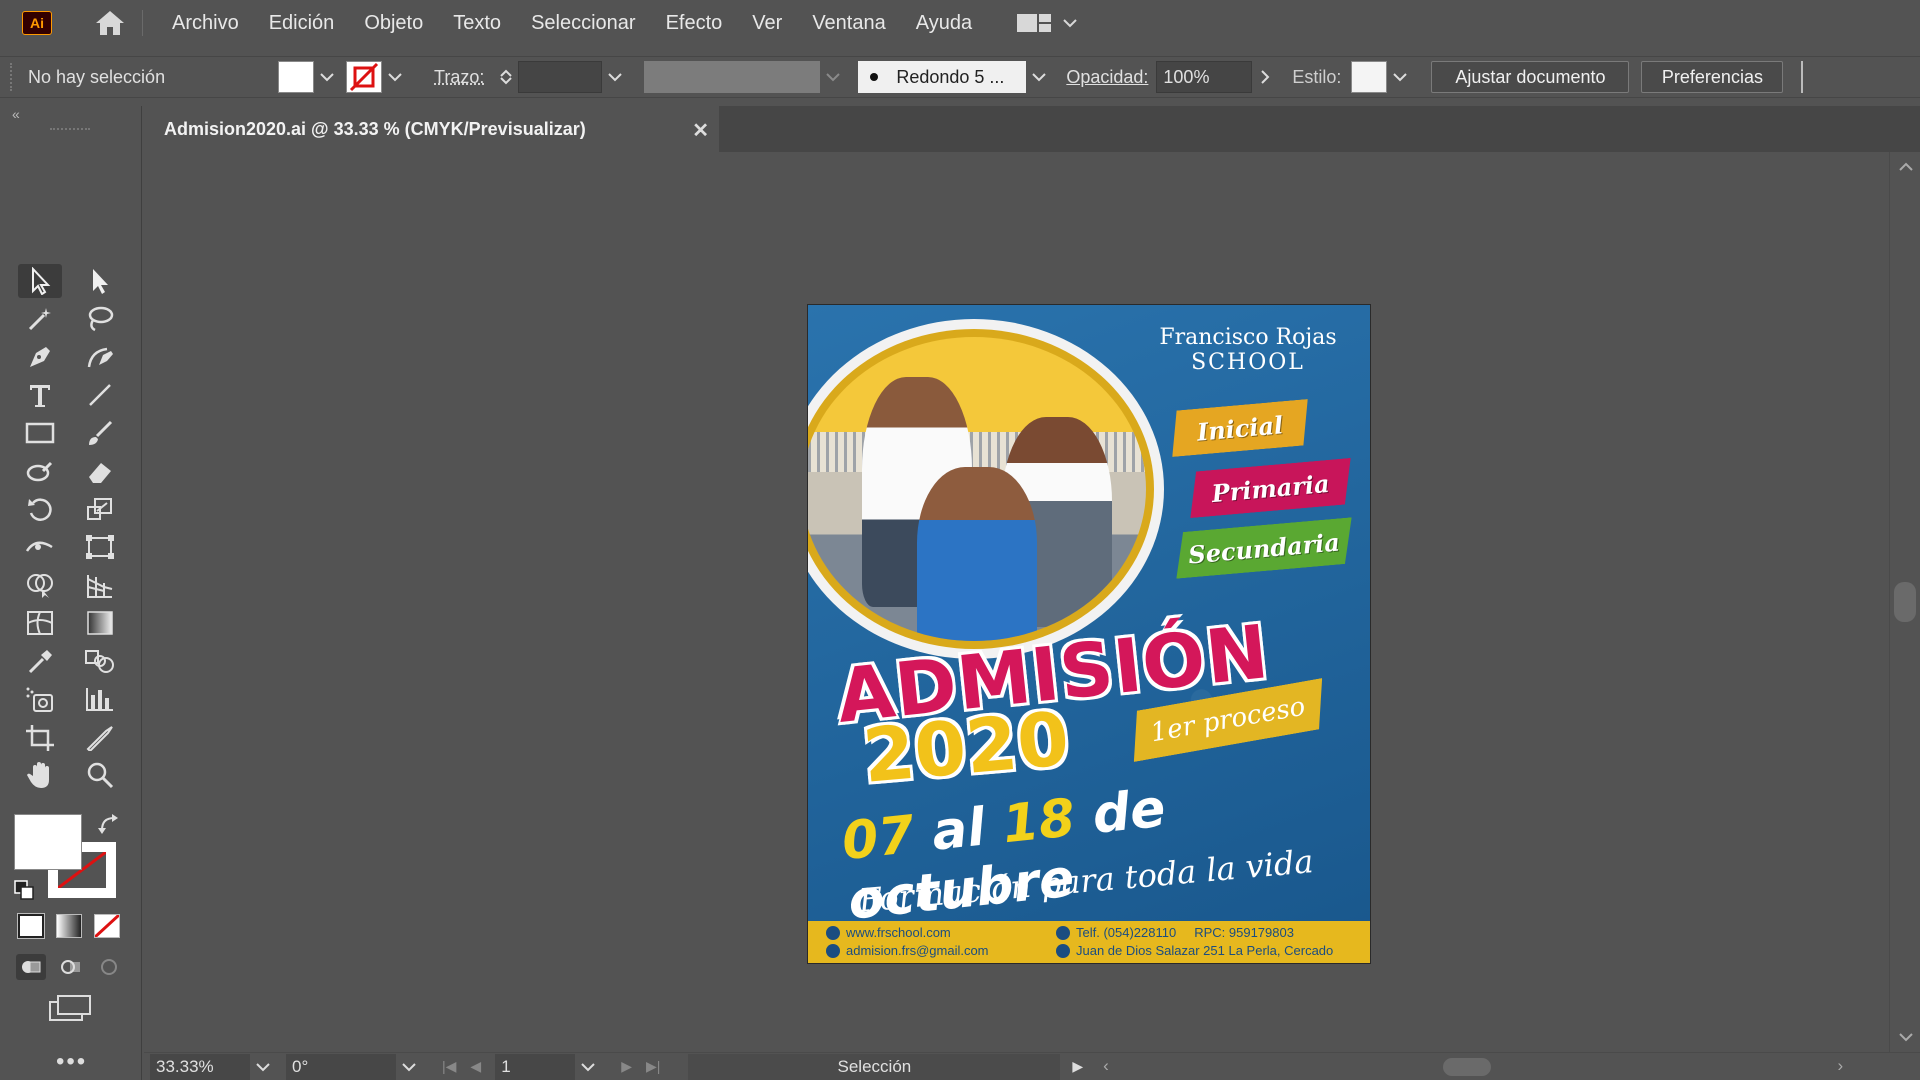  What do you see at coordinates (1077, 1066) in the screenshot?
I see `status-menu-icon: ▶` at bounding box center [1077, 1066].